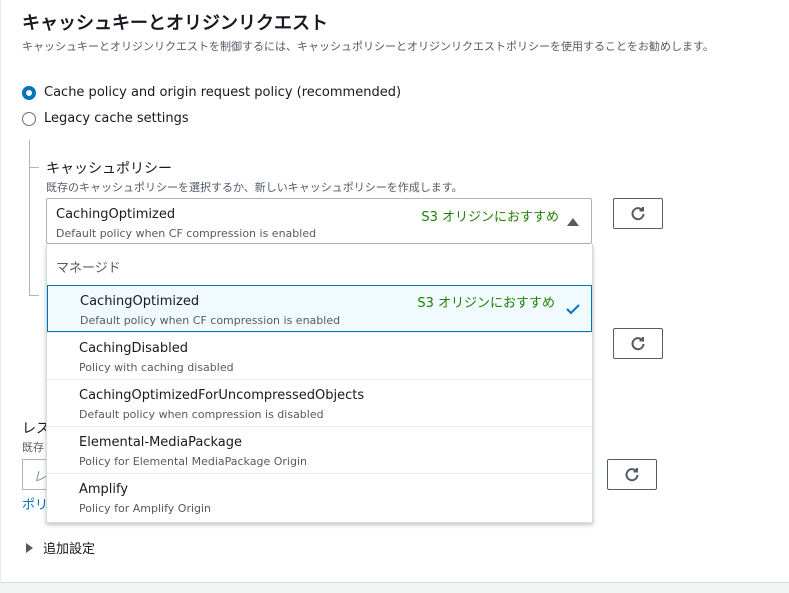 Image resolution: width=789 pixels, height=593 pixels. What do you see at coordinates (88, 268) in the screenshot?
I see `group-label-managed: マネージド` at bounding box center [88, 268].